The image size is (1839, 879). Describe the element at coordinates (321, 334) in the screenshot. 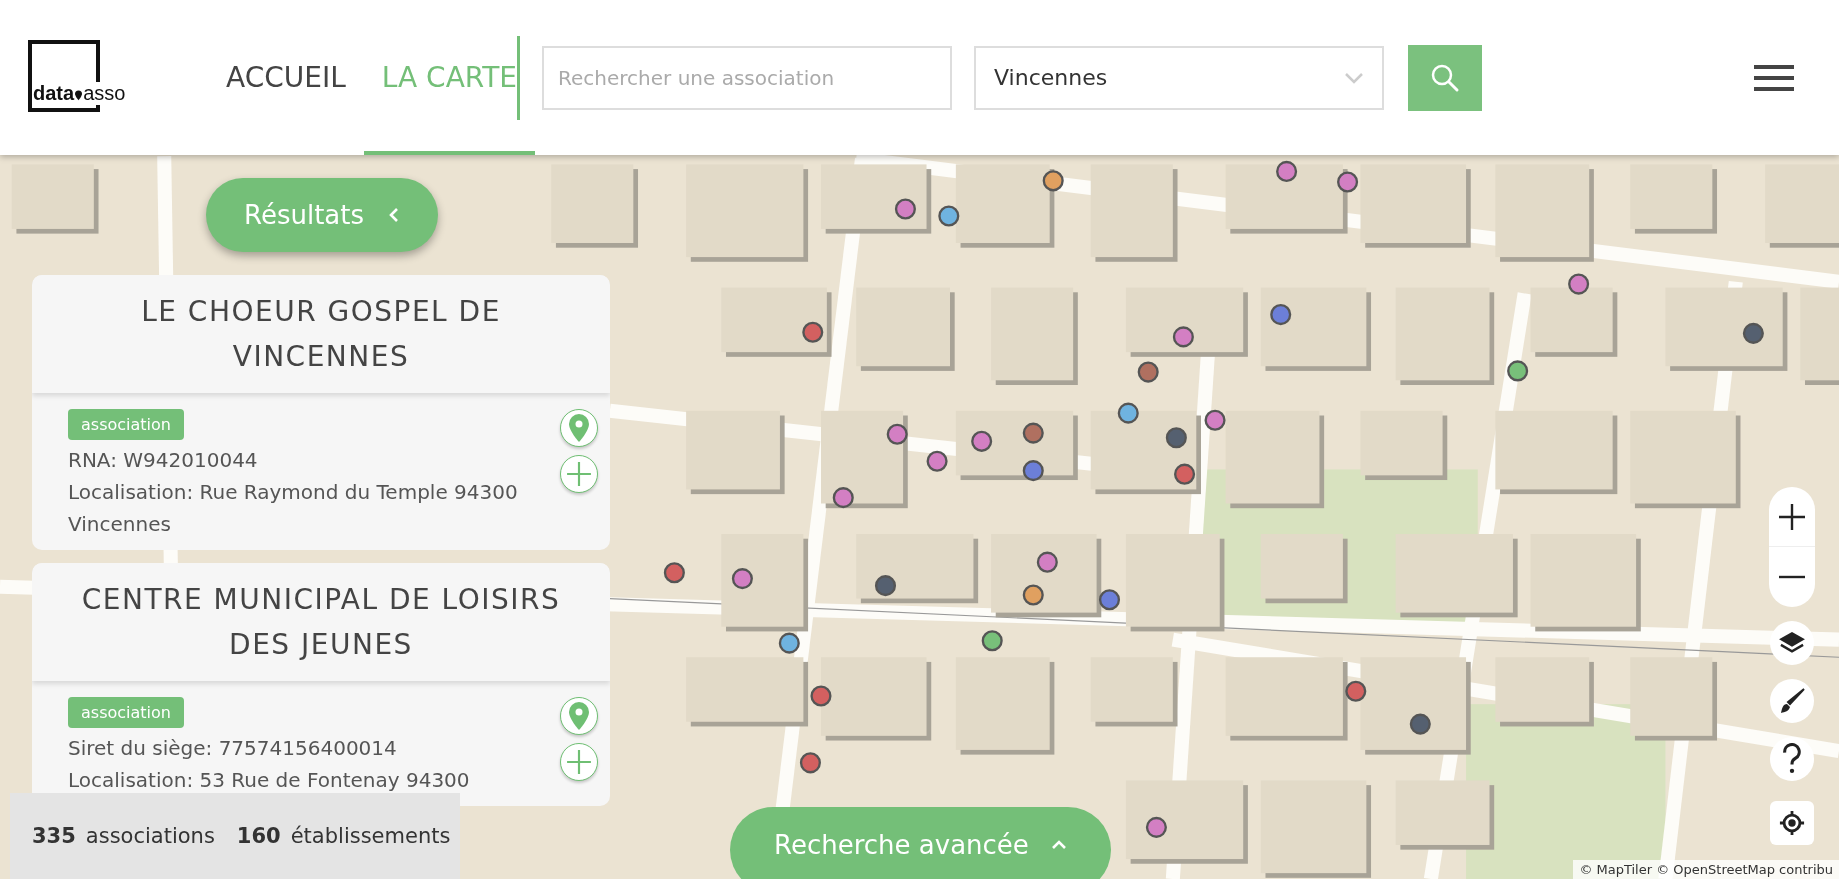

I see `association-name: LE CHOEUR GOSPEL DE VINCENNES` at that location.